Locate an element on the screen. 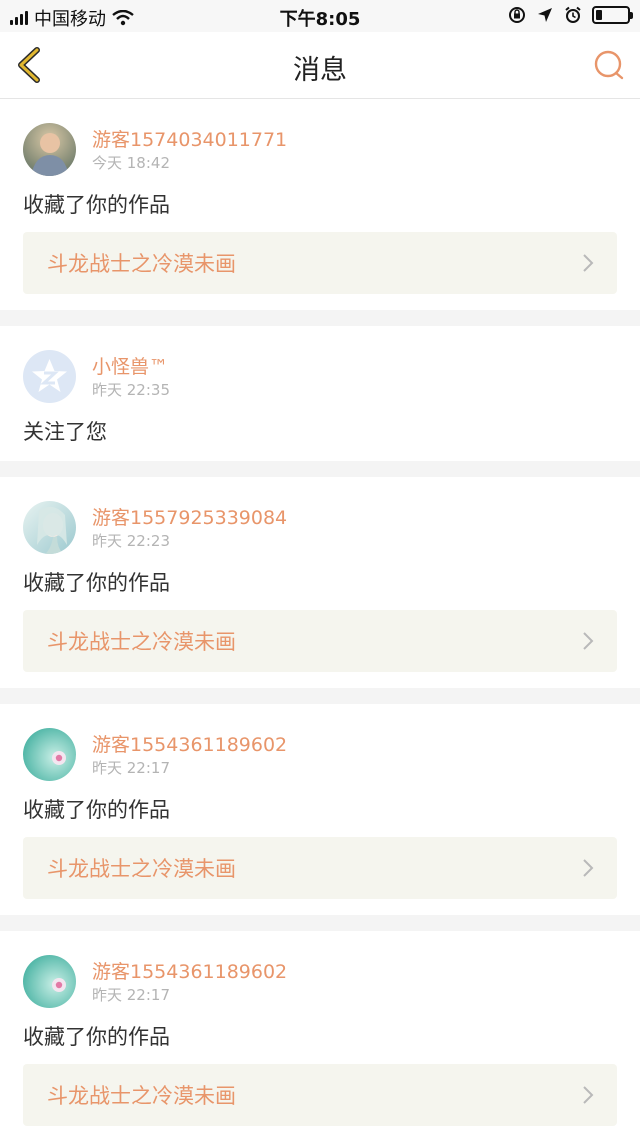  status-right is located at coordinates (570, 15).